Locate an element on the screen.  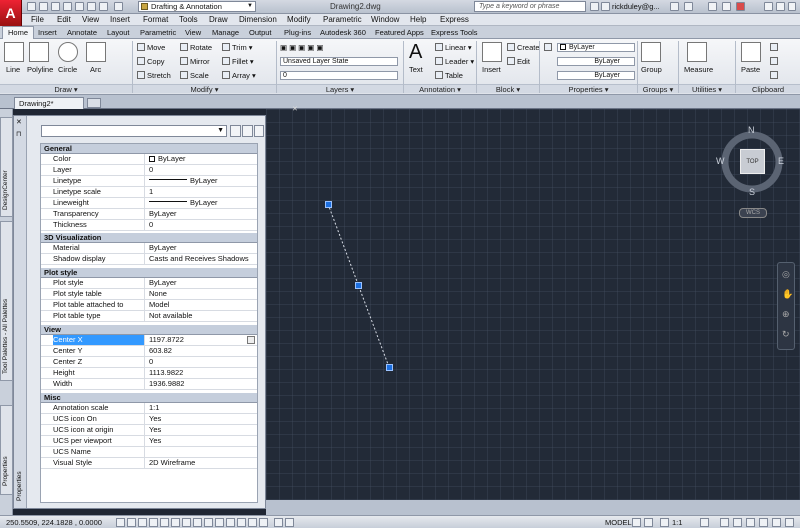
exchange-icon is located at coordinates (674, 6).